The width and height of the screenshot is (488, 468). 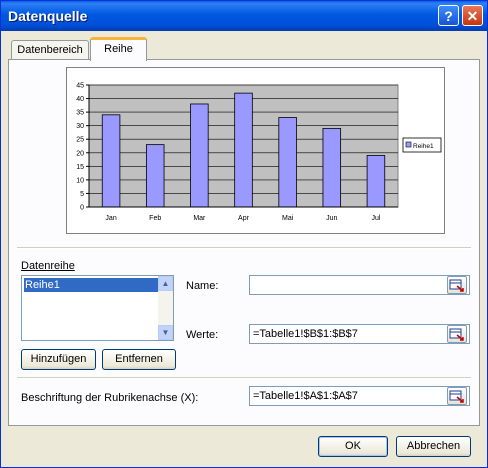 What do you see at coordinates (50, 50) in the screenshot?
I see `tab-datenbereich: Datenbereich` at bounding box center [50, 50].